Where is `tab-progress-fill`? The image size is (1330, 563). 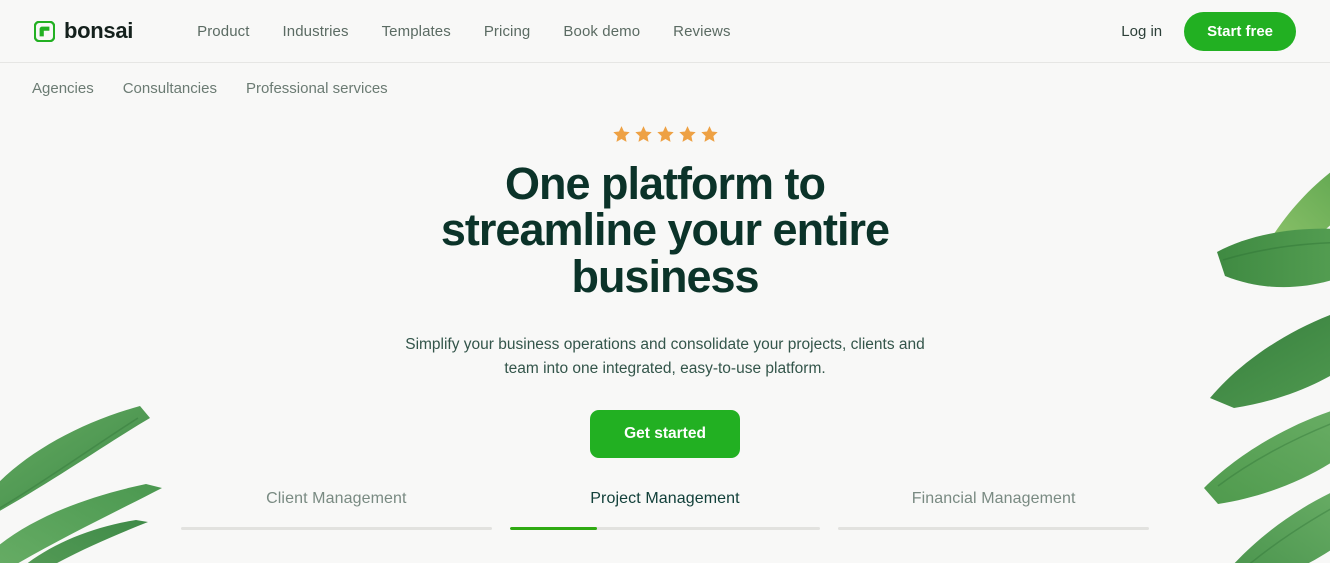 tab-progress-fill is located at coordinates (553, 529).